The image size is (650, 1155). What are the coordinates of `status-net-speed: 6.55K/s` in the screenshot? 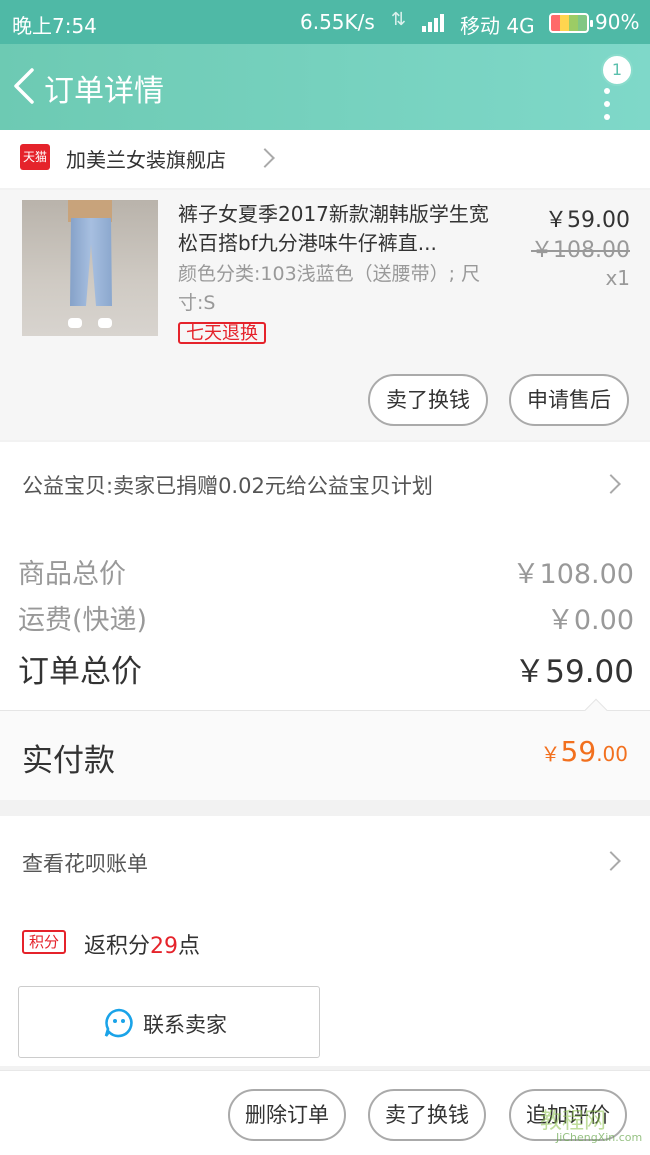 It's located at (337, 22).